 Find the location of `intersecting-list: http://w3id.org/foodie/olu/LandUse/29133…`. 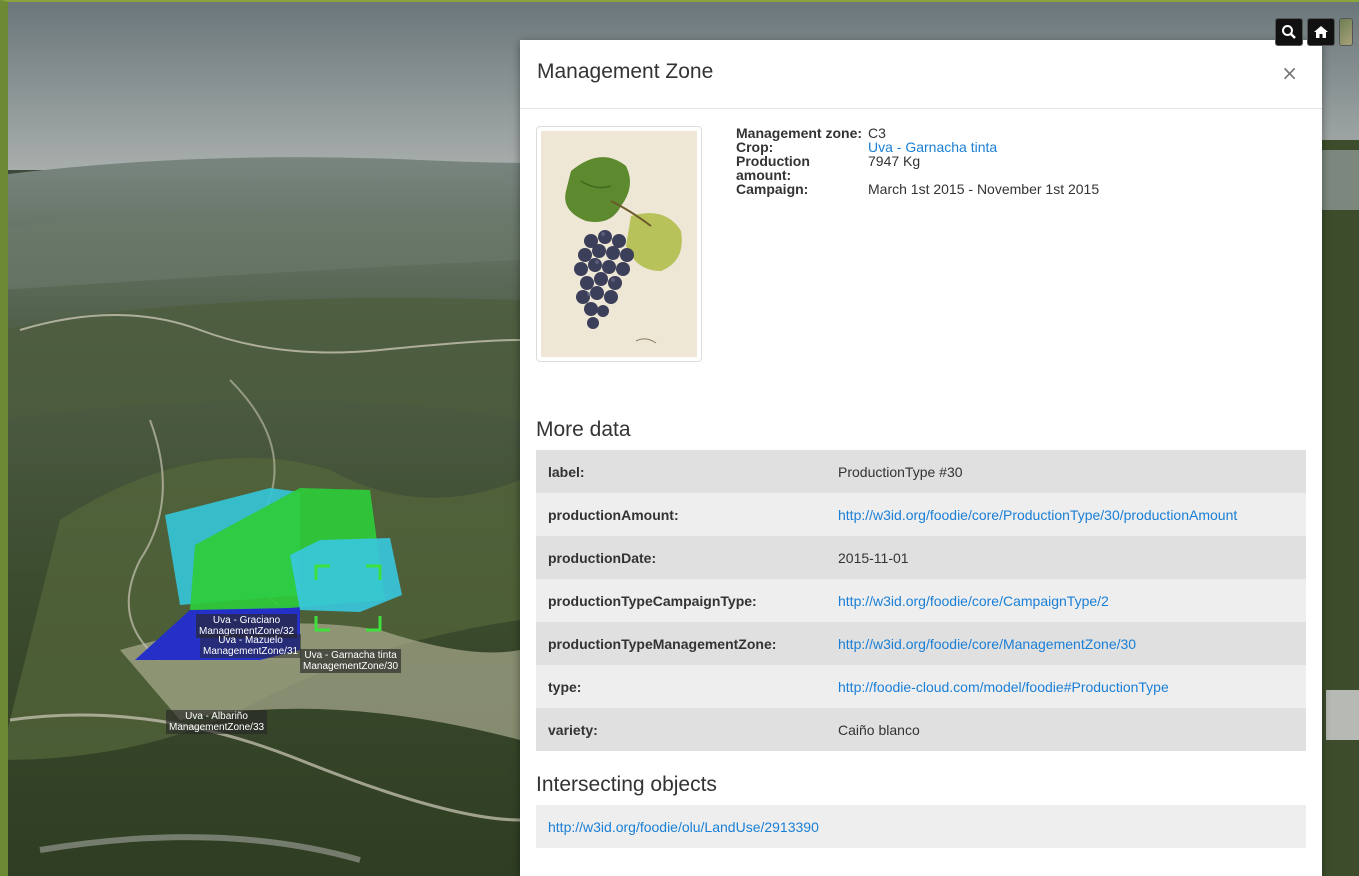

intersecting-list: http://w3id.org/foodie/olu/LandUse/29133… is located at coordinates (921, 826).